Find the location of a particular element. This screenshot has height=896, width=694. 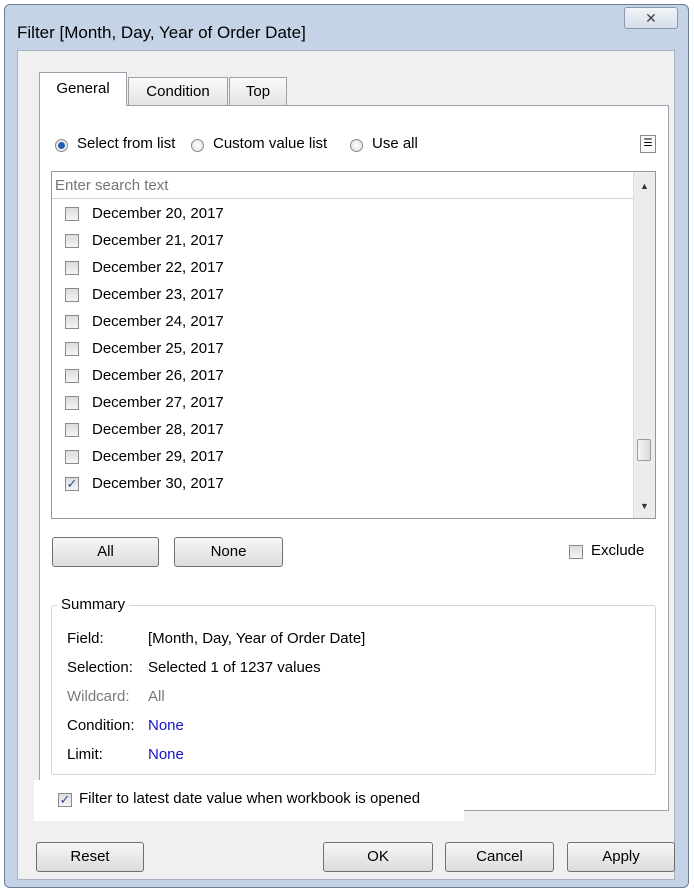

select-all-button: All is located at coordinates (105, 552).